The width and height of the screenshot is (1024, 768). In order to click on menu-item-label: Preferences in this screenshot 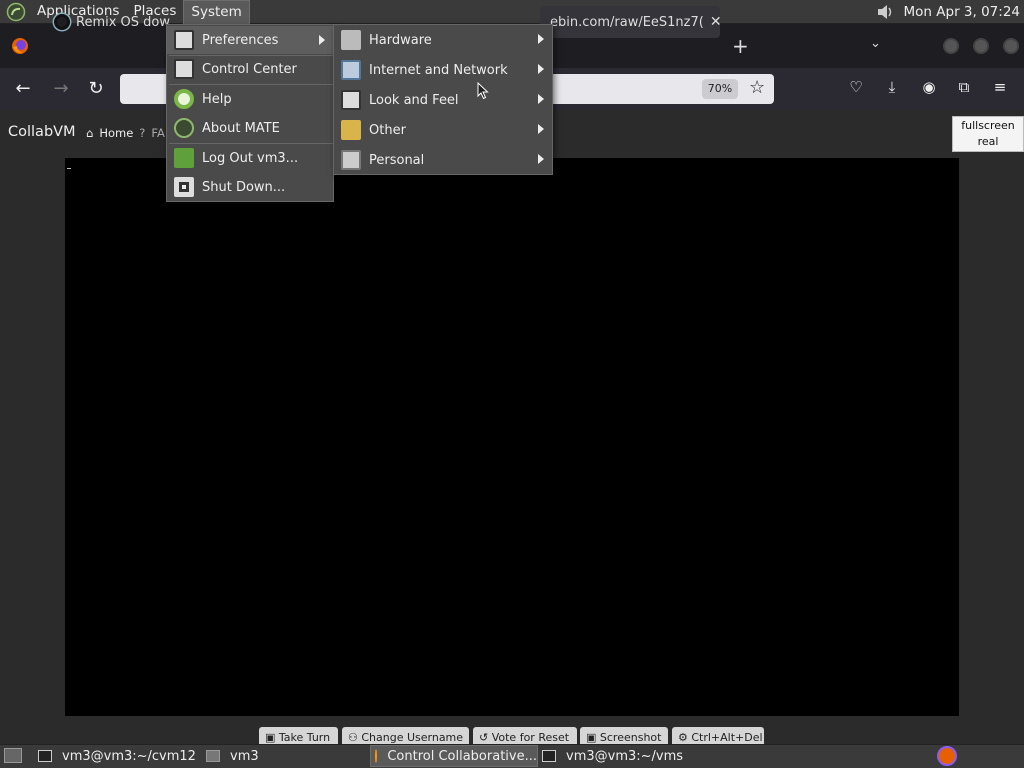, I will do `click(240, 40)`.